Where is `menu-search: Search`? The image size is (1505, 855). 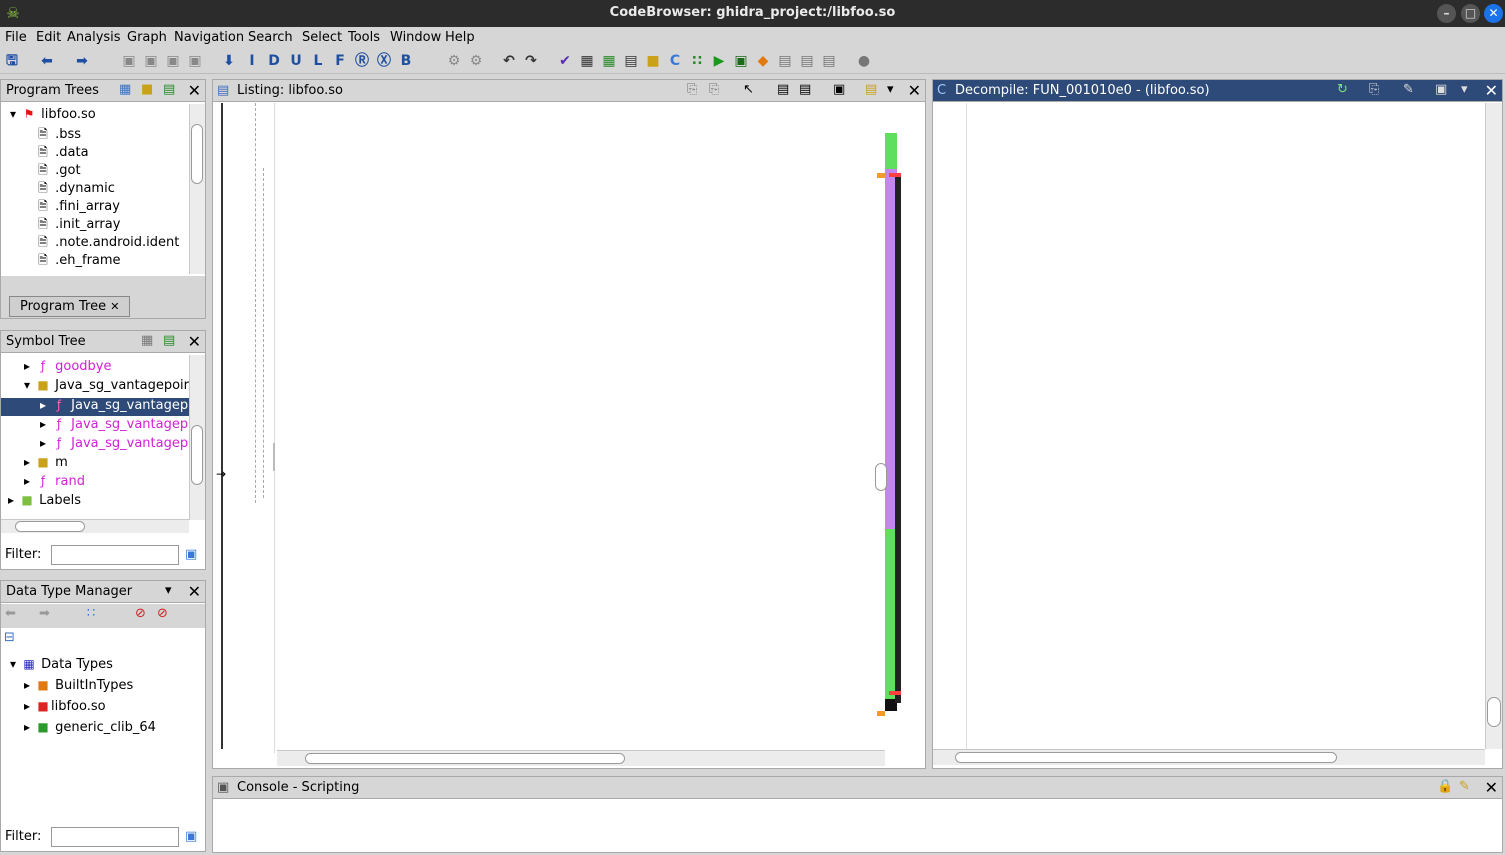 menu-search: Search is located at coordinates (270, 37).